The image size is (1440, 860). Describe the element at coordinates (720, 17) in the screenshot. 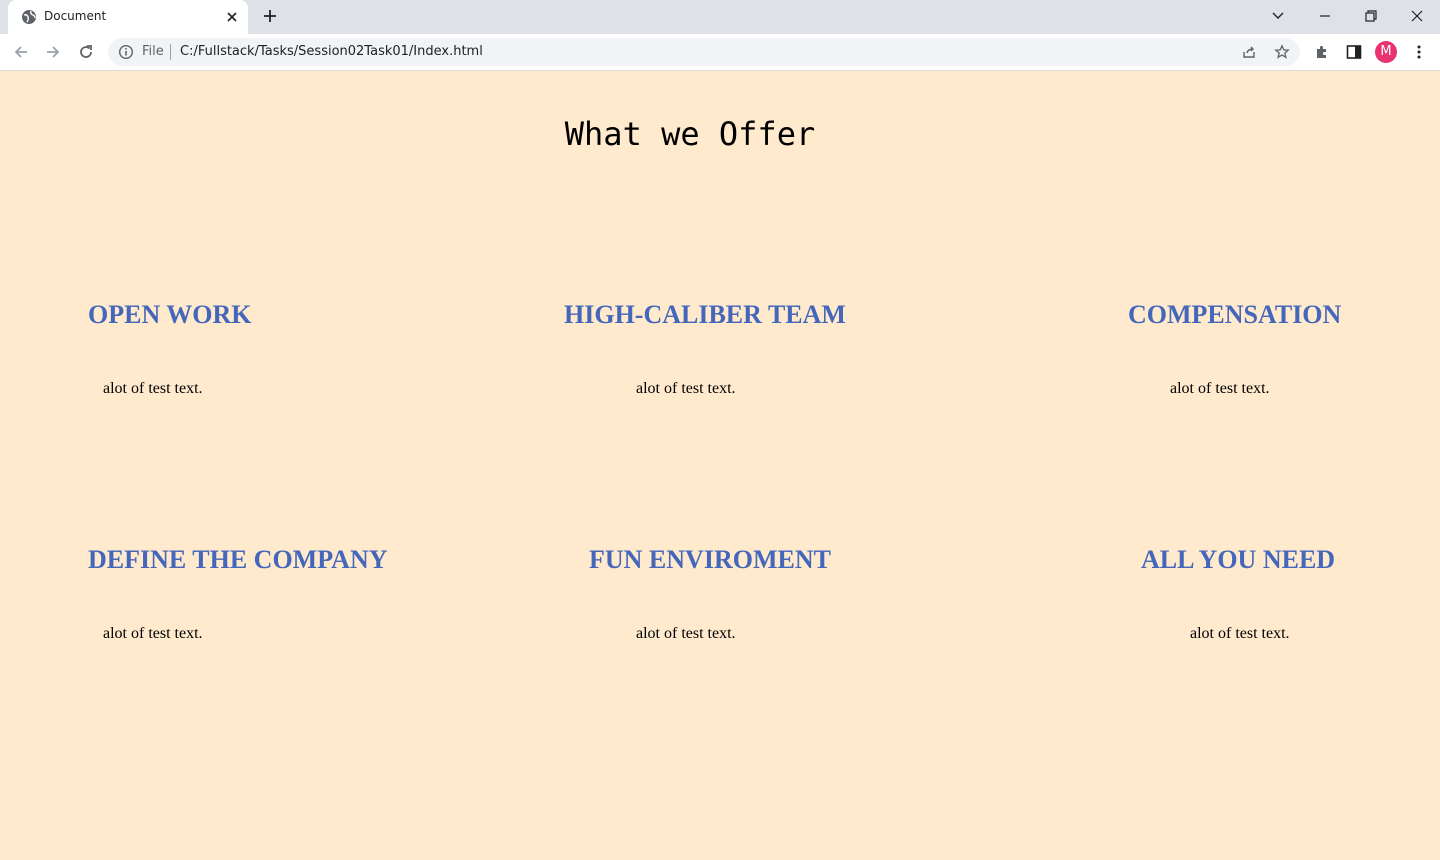

I see `tab-strip: Document` at that location.